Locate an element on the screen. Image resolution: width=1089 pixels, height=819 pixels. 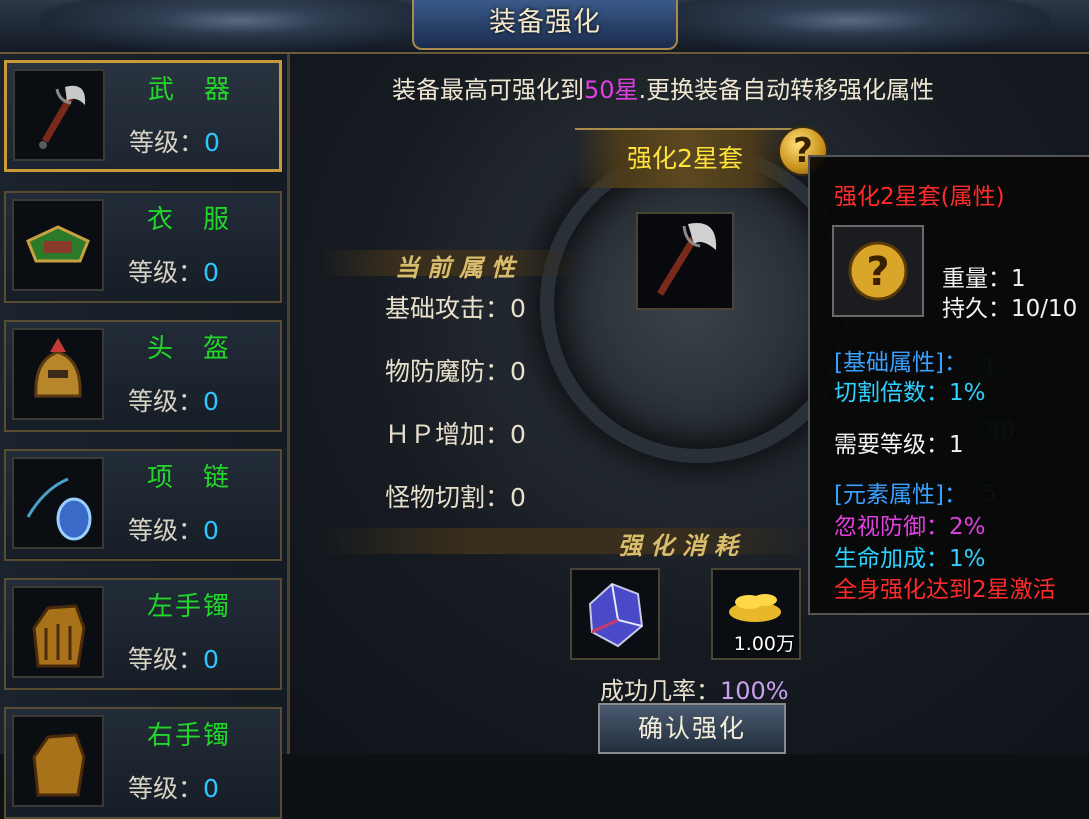
slot-armor: 衣 服 等级：0 is located at coordinates (143, 247).